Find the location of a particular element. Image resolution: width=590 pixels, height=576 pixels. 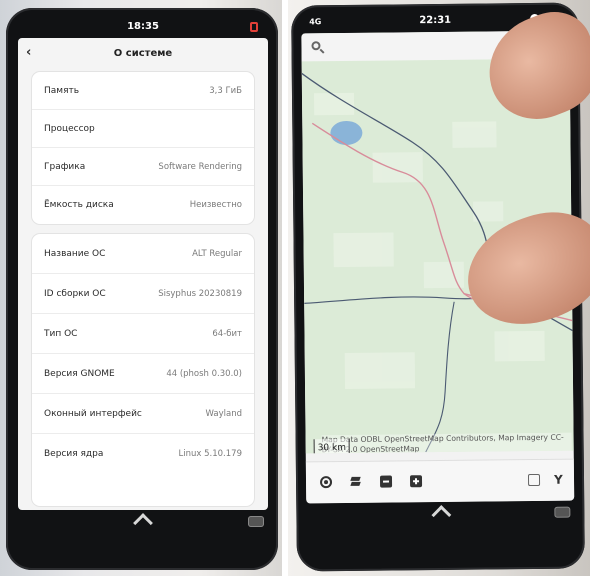

row-label: Процессор is located at coordinates (69, 128).